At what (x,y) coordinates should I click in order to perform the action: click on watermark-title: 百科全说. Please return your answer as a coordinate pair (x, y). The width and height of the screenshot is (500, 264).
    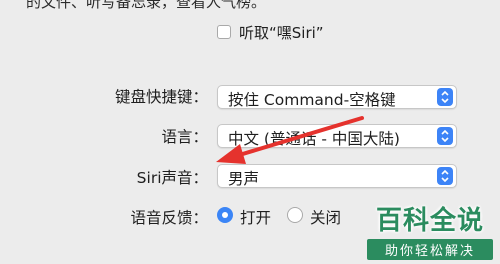
    Looking at the image, I should click on (429, 221).